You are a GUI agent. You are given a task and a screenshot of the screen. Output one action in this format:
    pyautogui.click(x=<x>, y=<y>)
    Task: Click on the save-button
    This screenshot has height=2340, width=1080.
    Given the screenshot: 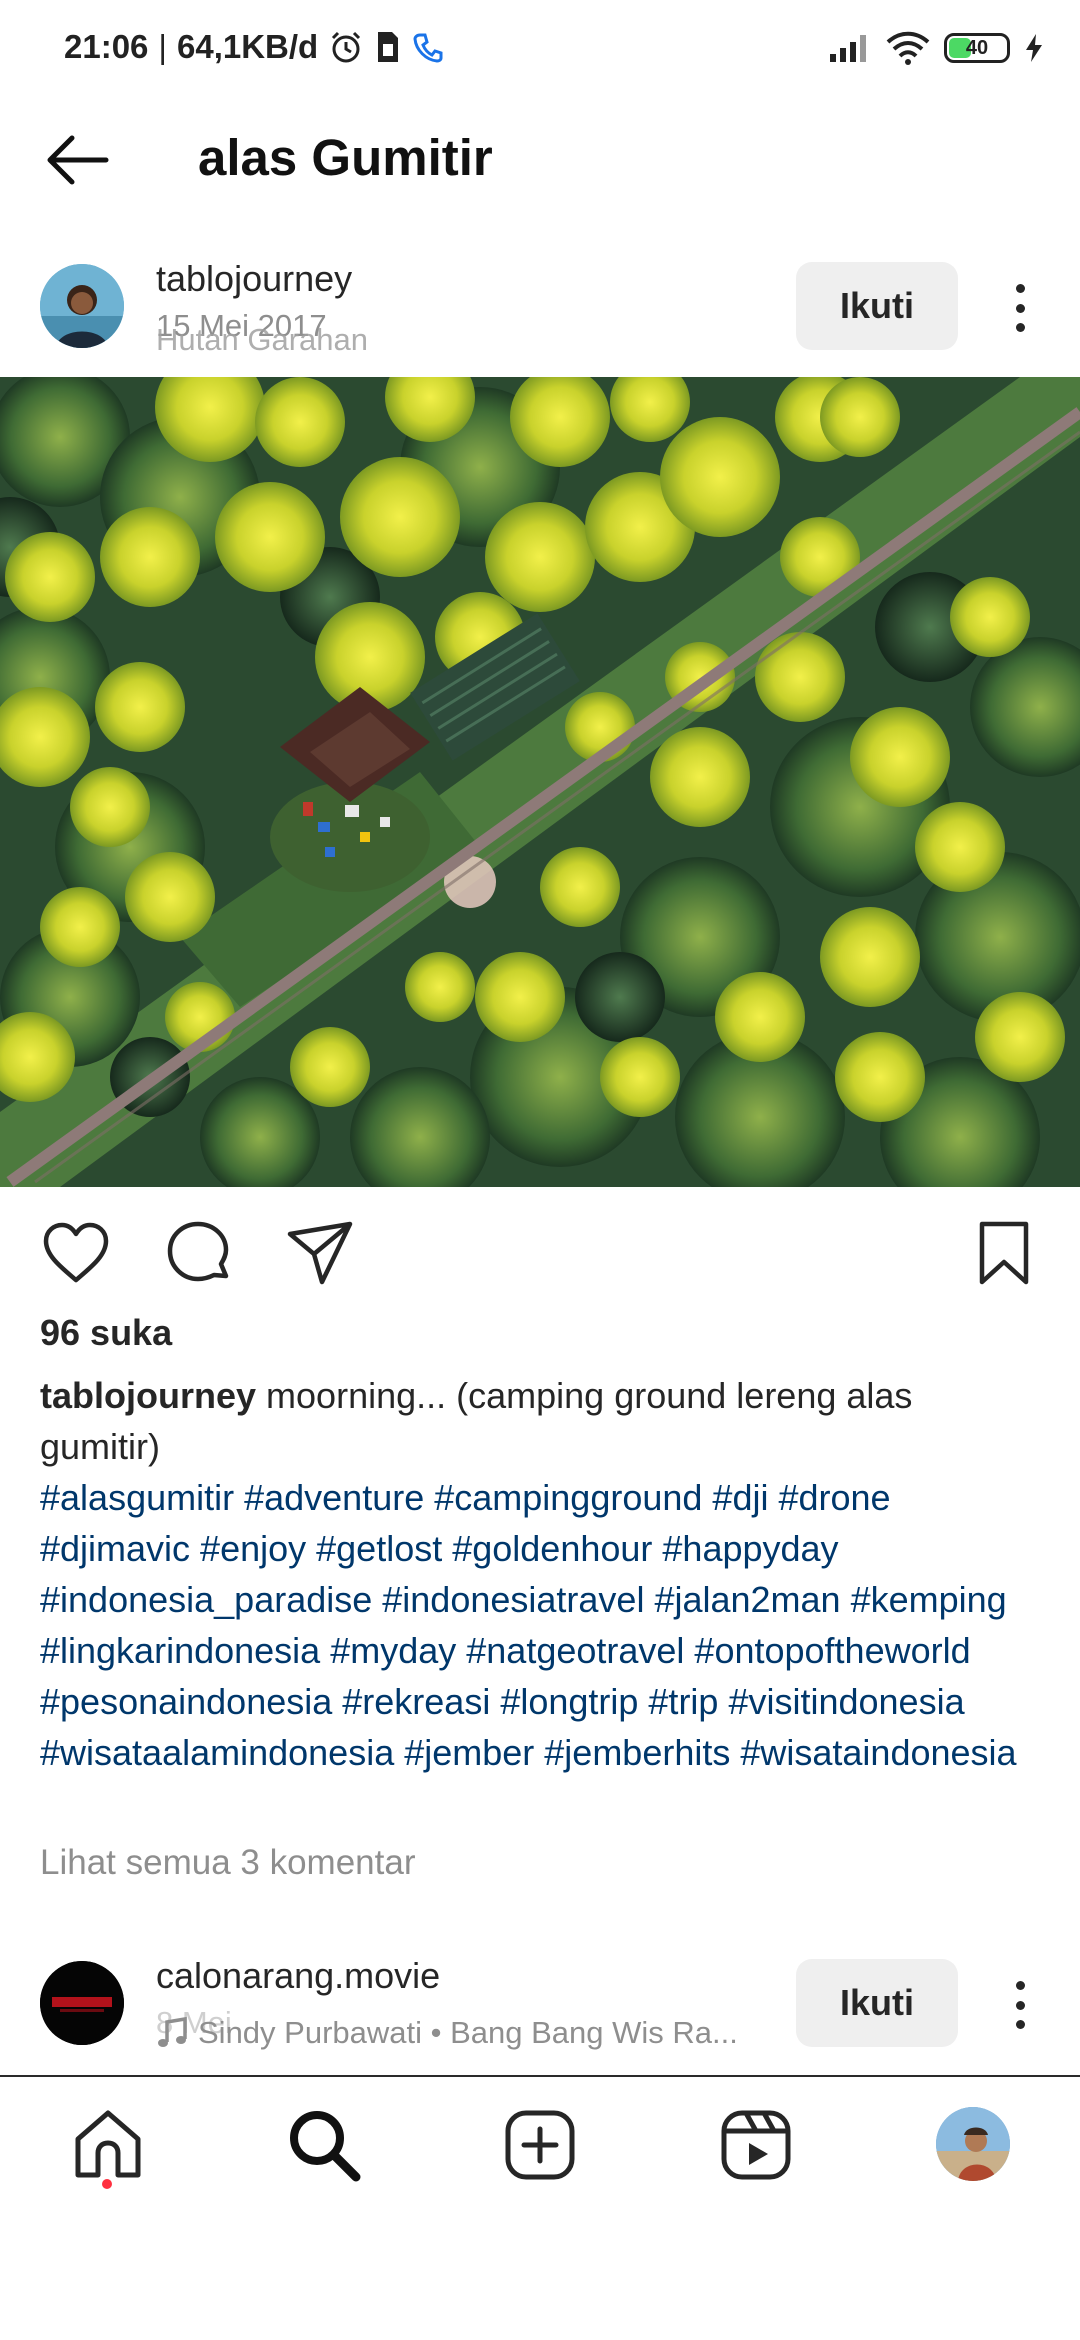 What is the action you would take?
    pyautogui.click(x=1004, y=1254)
    